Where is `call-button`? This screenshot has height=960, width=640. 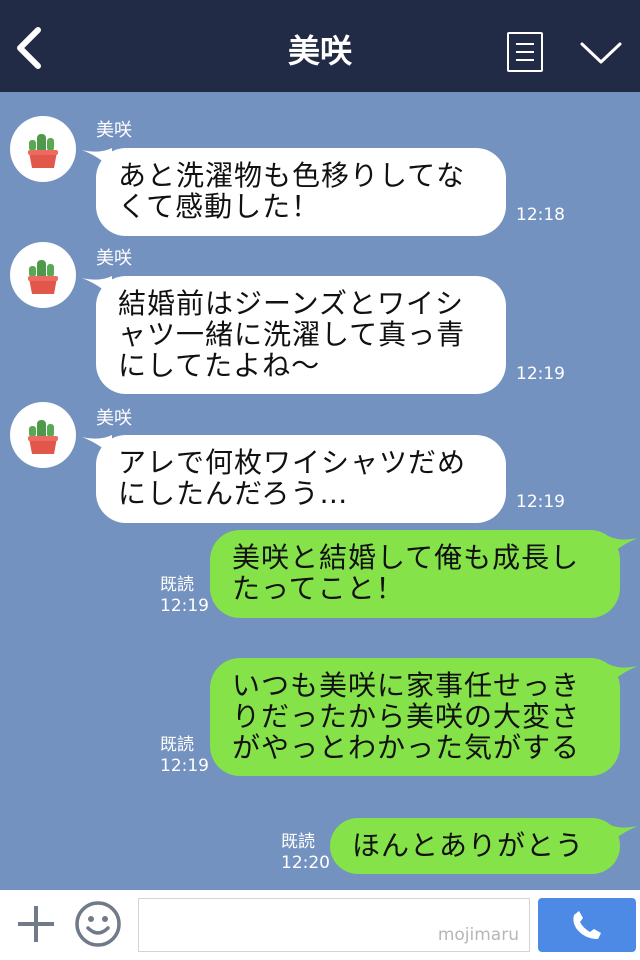 call-button is located at coordinates (587, 925).